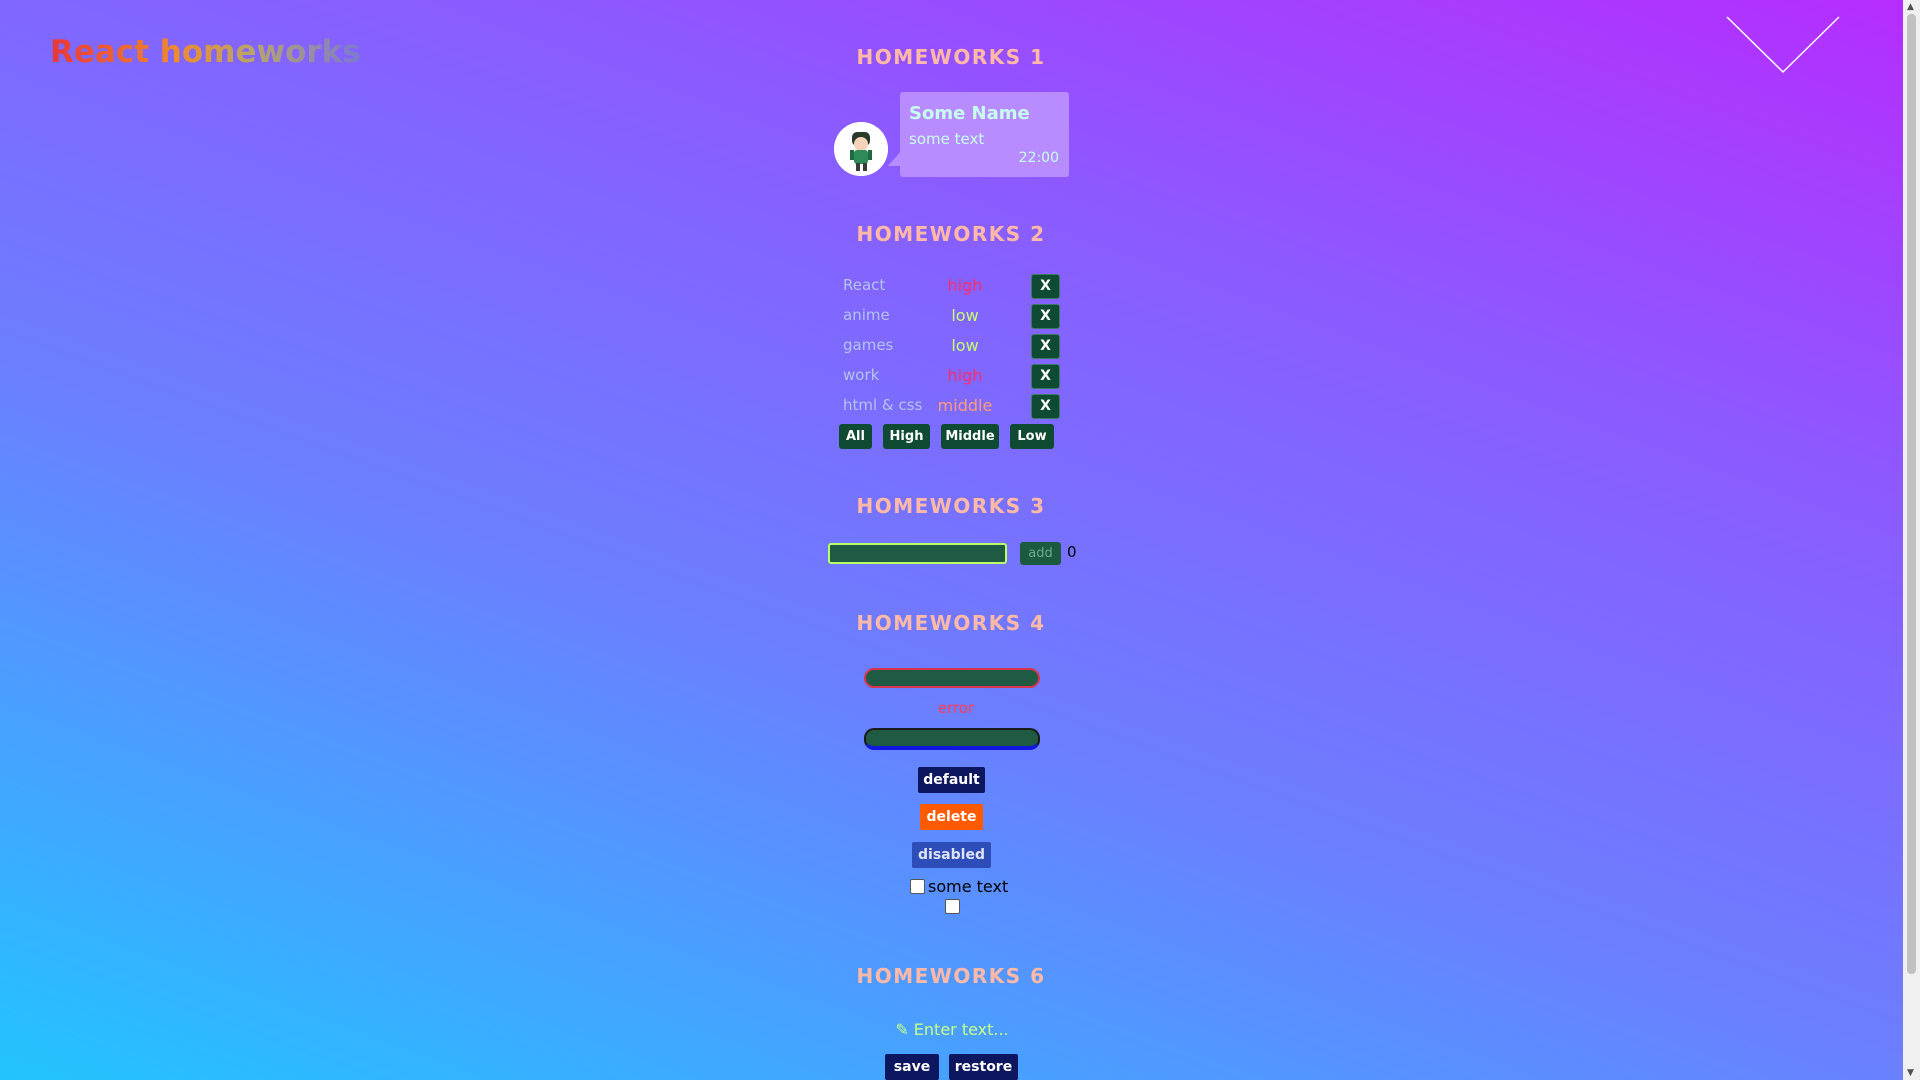 The image size is (1920, 1080). Describe the element at coordinates (1910, 7) in the screenshot. I see `scroll-up-icon: ▲` at that location.